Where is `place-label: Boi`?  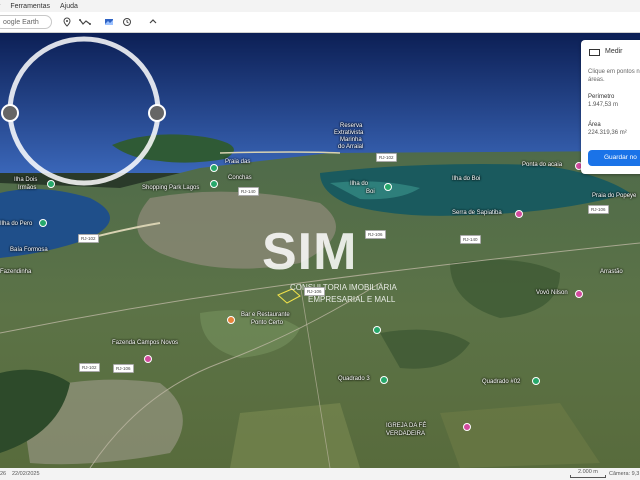 place-label: Boi is located at coordinates (370, 192).